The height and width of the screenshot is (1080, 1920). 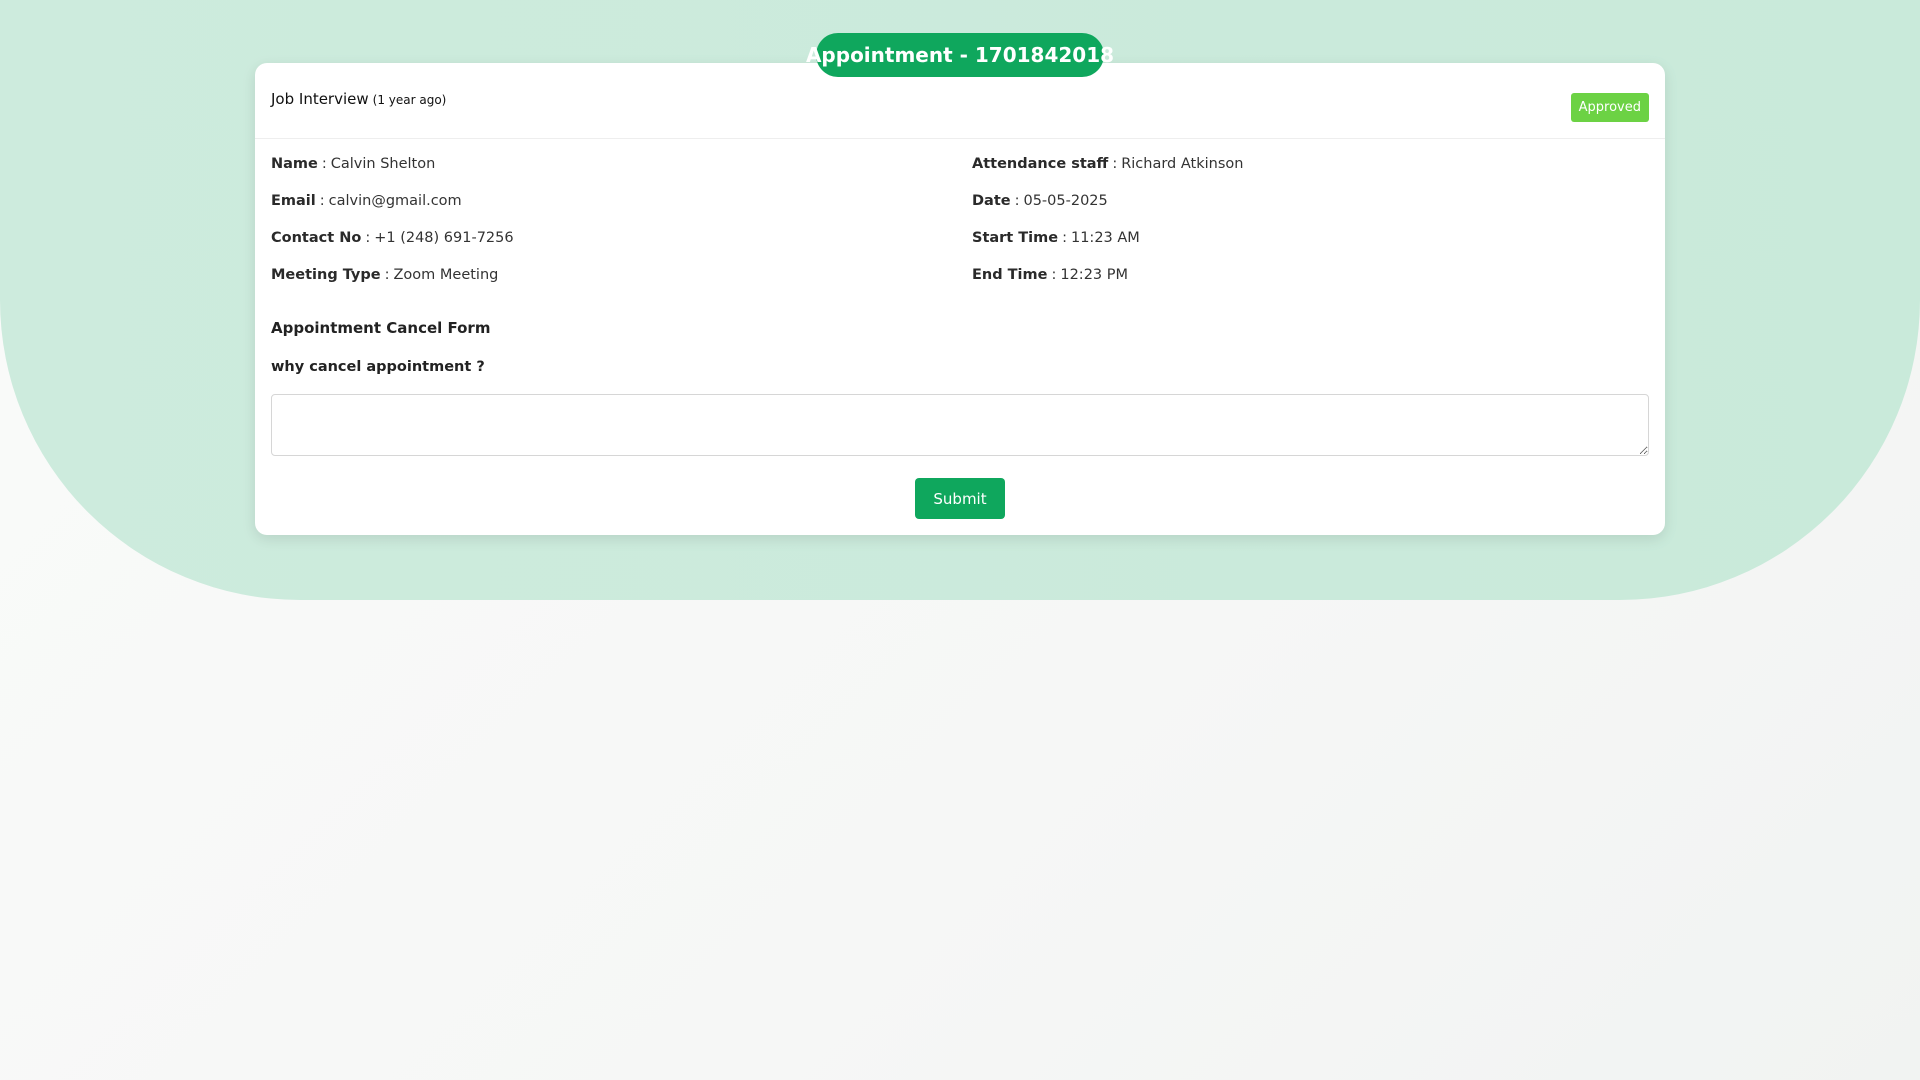 What do you see at coordinates (960, 498) in the screenshot?
I see `submit-button: Submit` at bounding box center [960, 498].